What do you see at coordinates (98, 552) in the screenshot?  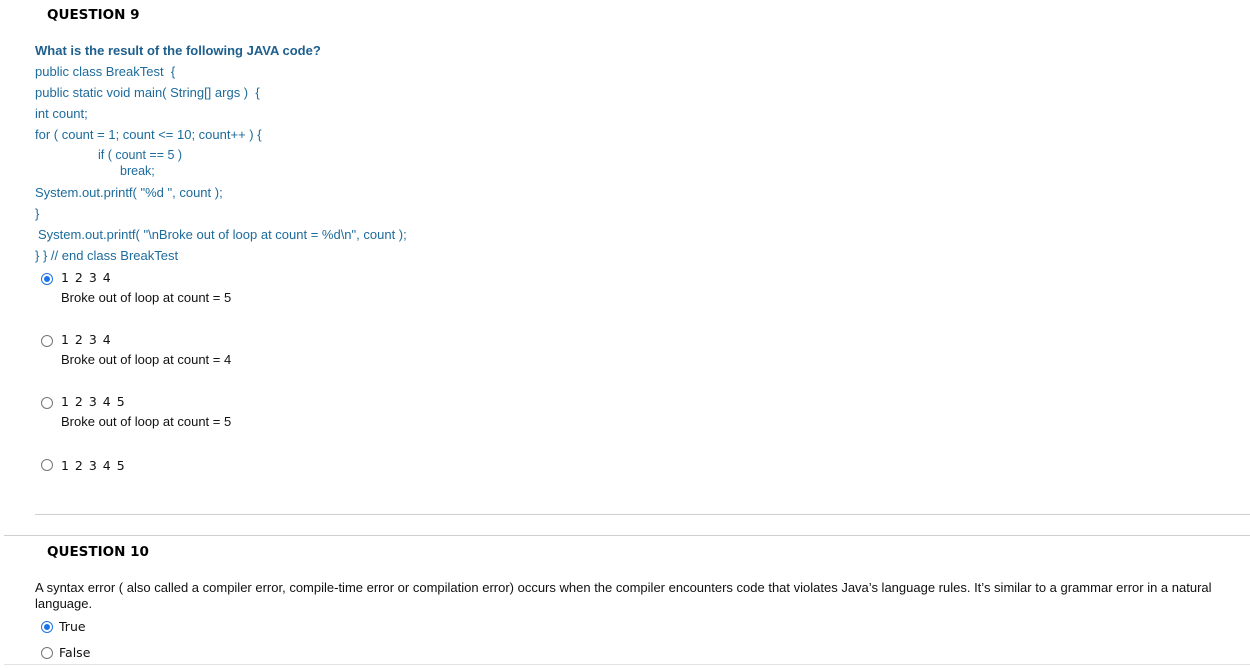 I see `question-10-header: QUESTION 10` at bounding box center [98, 552].